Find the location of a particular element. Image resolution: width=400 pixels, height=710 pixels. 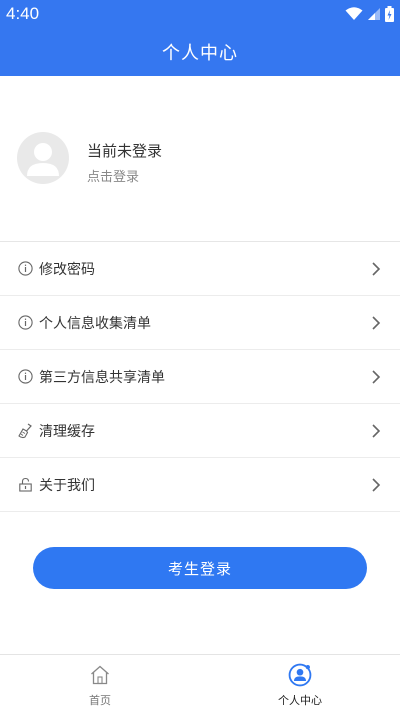

tab-home: 首页 is located at coordinates (100, 682).